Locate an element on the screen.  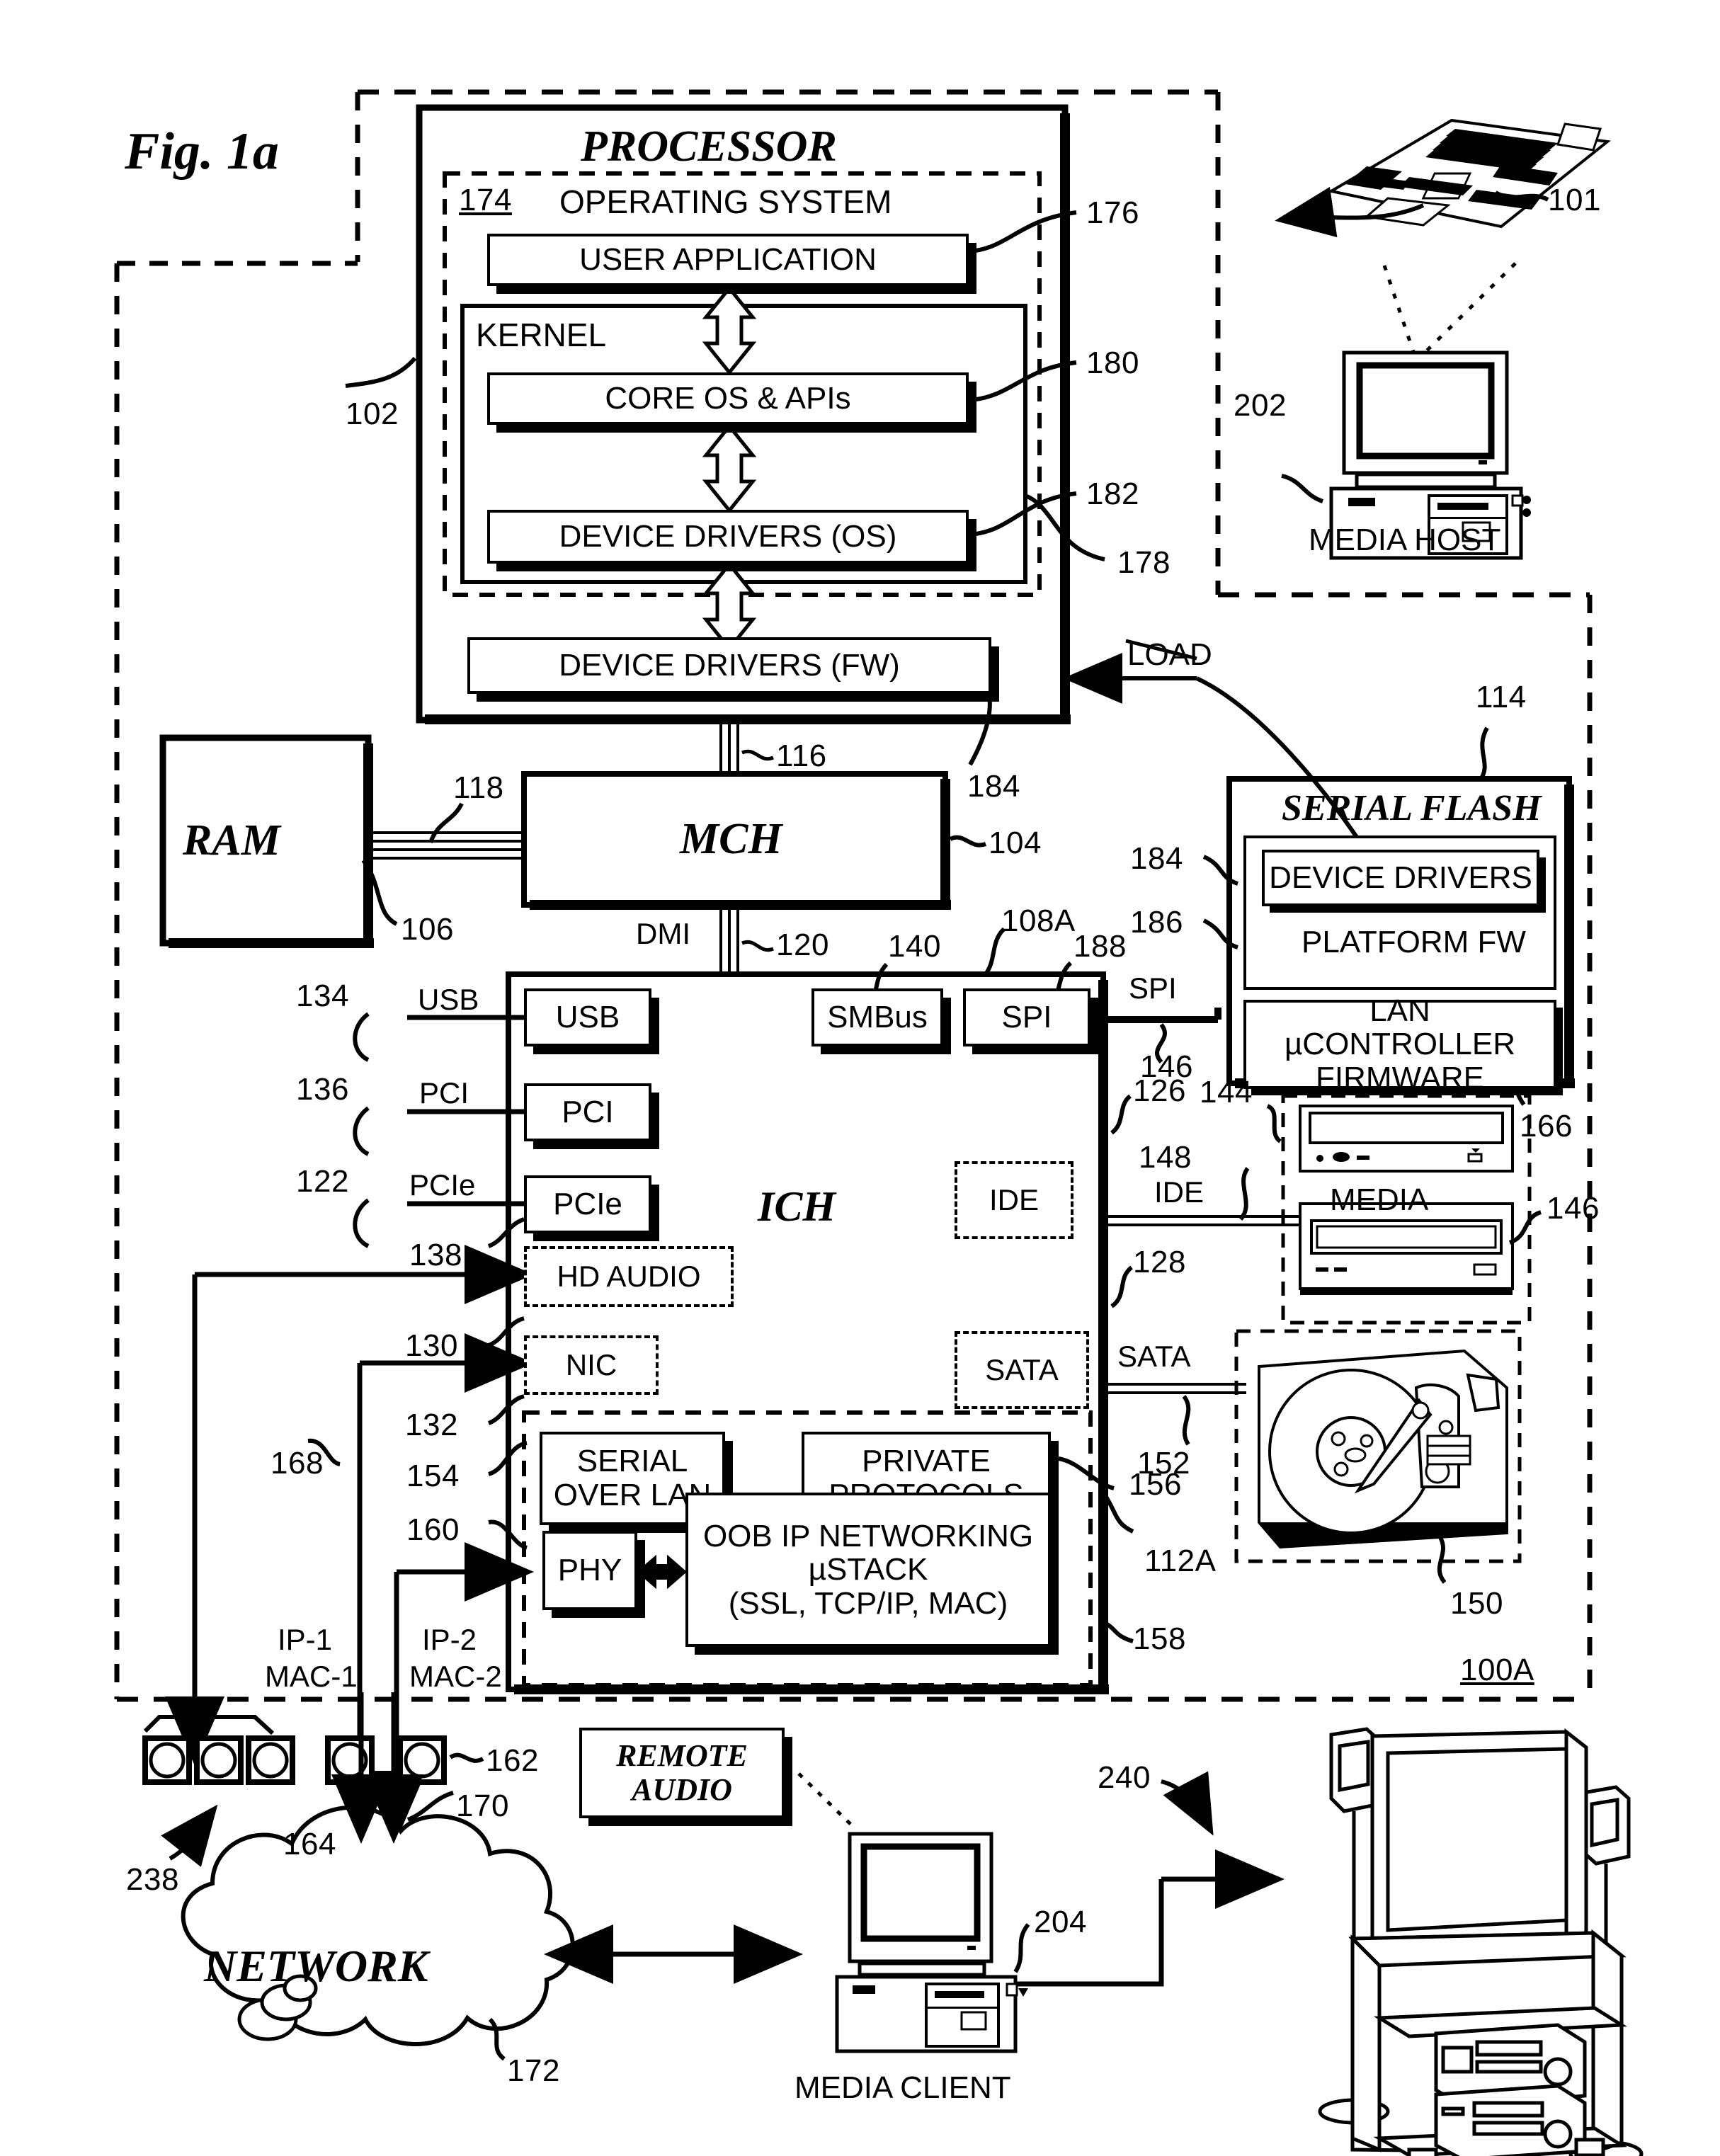
device-drivers-os-box: DEVICE DRIVERS (OS) is located at coordinates (728, 537).